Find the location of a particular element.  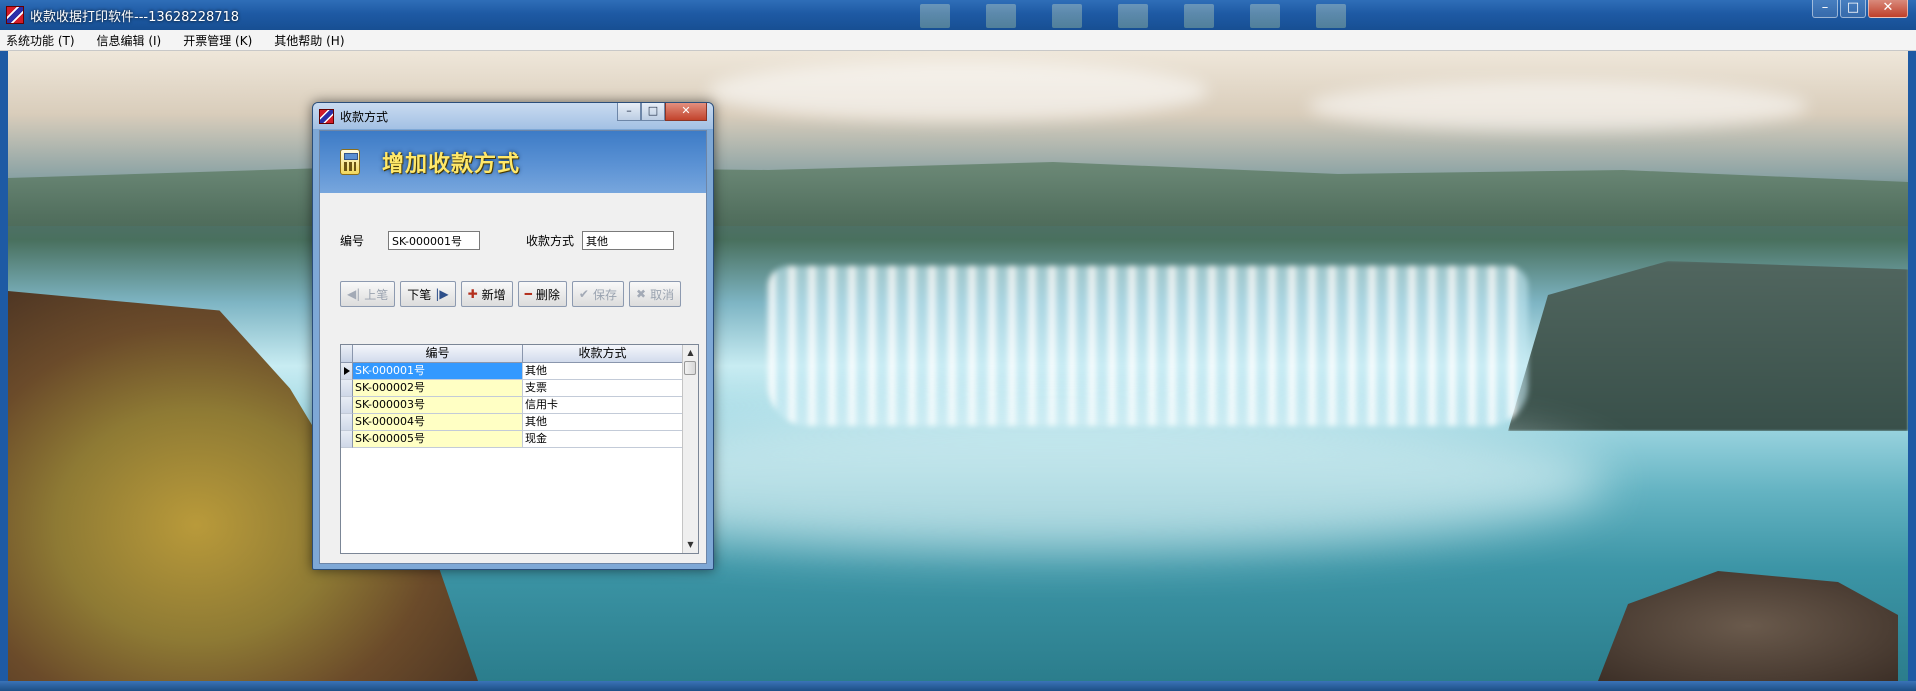

menu-bar: 系统功能 (T) 信息编辑 (I) 开票管理 (K) 其他帮助 (H) is located at coordinates (958, 40).